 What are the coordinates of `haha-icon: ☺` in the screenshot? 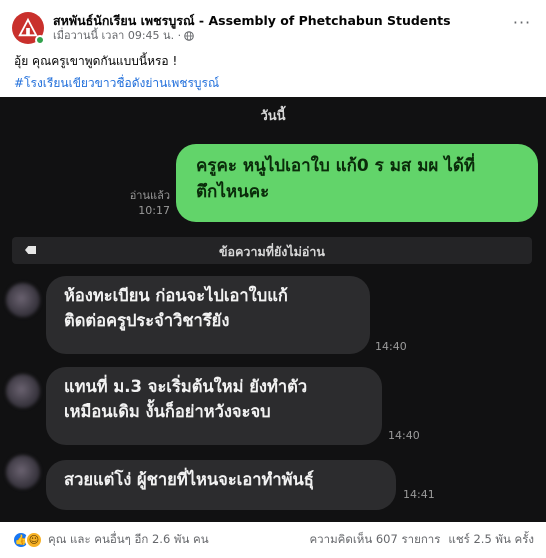 It's located at (34, 540).